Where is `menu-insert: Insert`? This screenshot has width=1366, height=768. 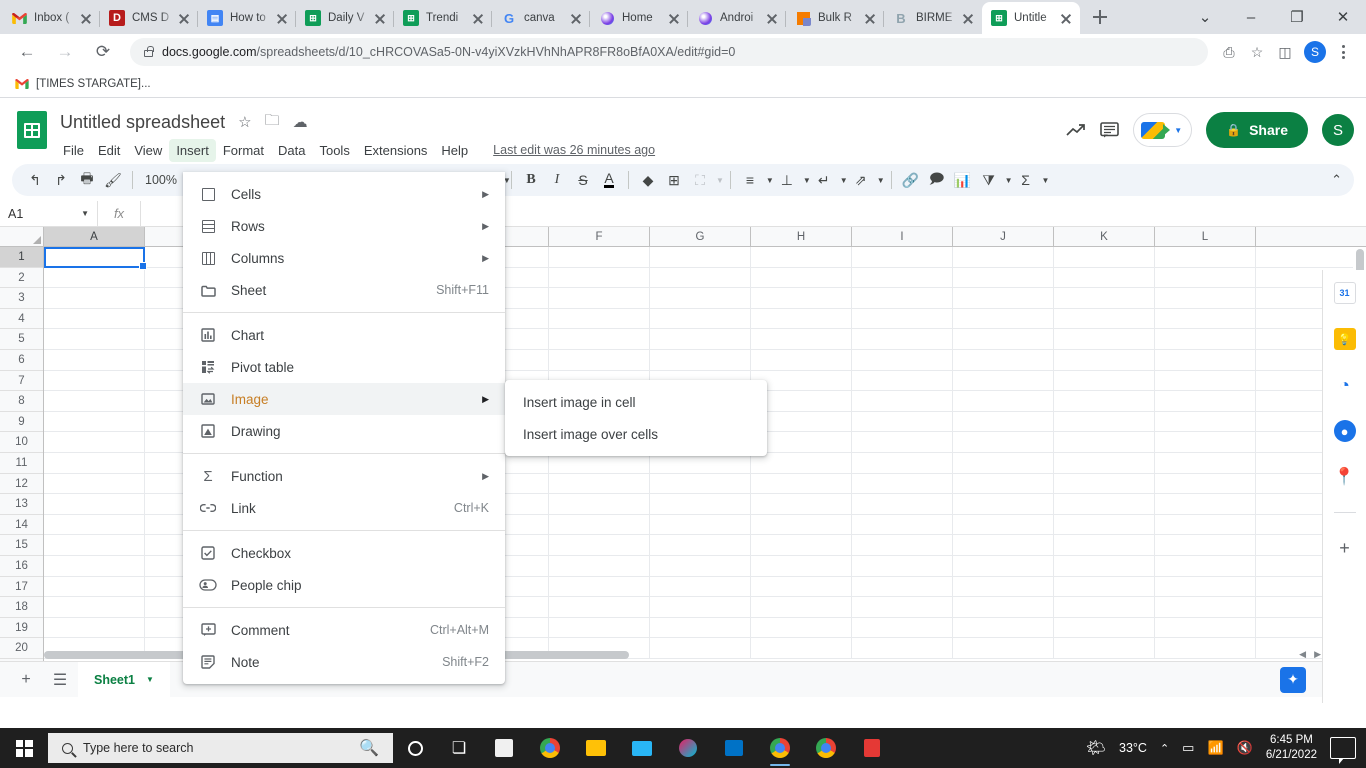
menu-insert: Insert is located at coordinates (192, 150).